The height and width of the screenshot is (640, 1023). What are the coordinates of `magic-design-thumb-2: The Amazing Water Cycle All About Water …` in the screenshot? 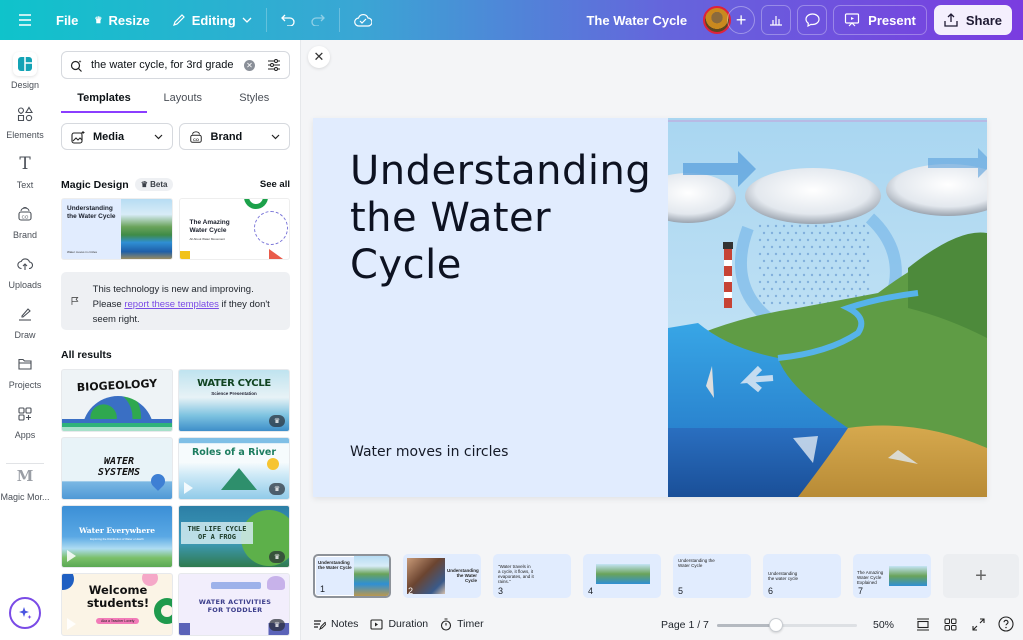 It's located at (234, 229).